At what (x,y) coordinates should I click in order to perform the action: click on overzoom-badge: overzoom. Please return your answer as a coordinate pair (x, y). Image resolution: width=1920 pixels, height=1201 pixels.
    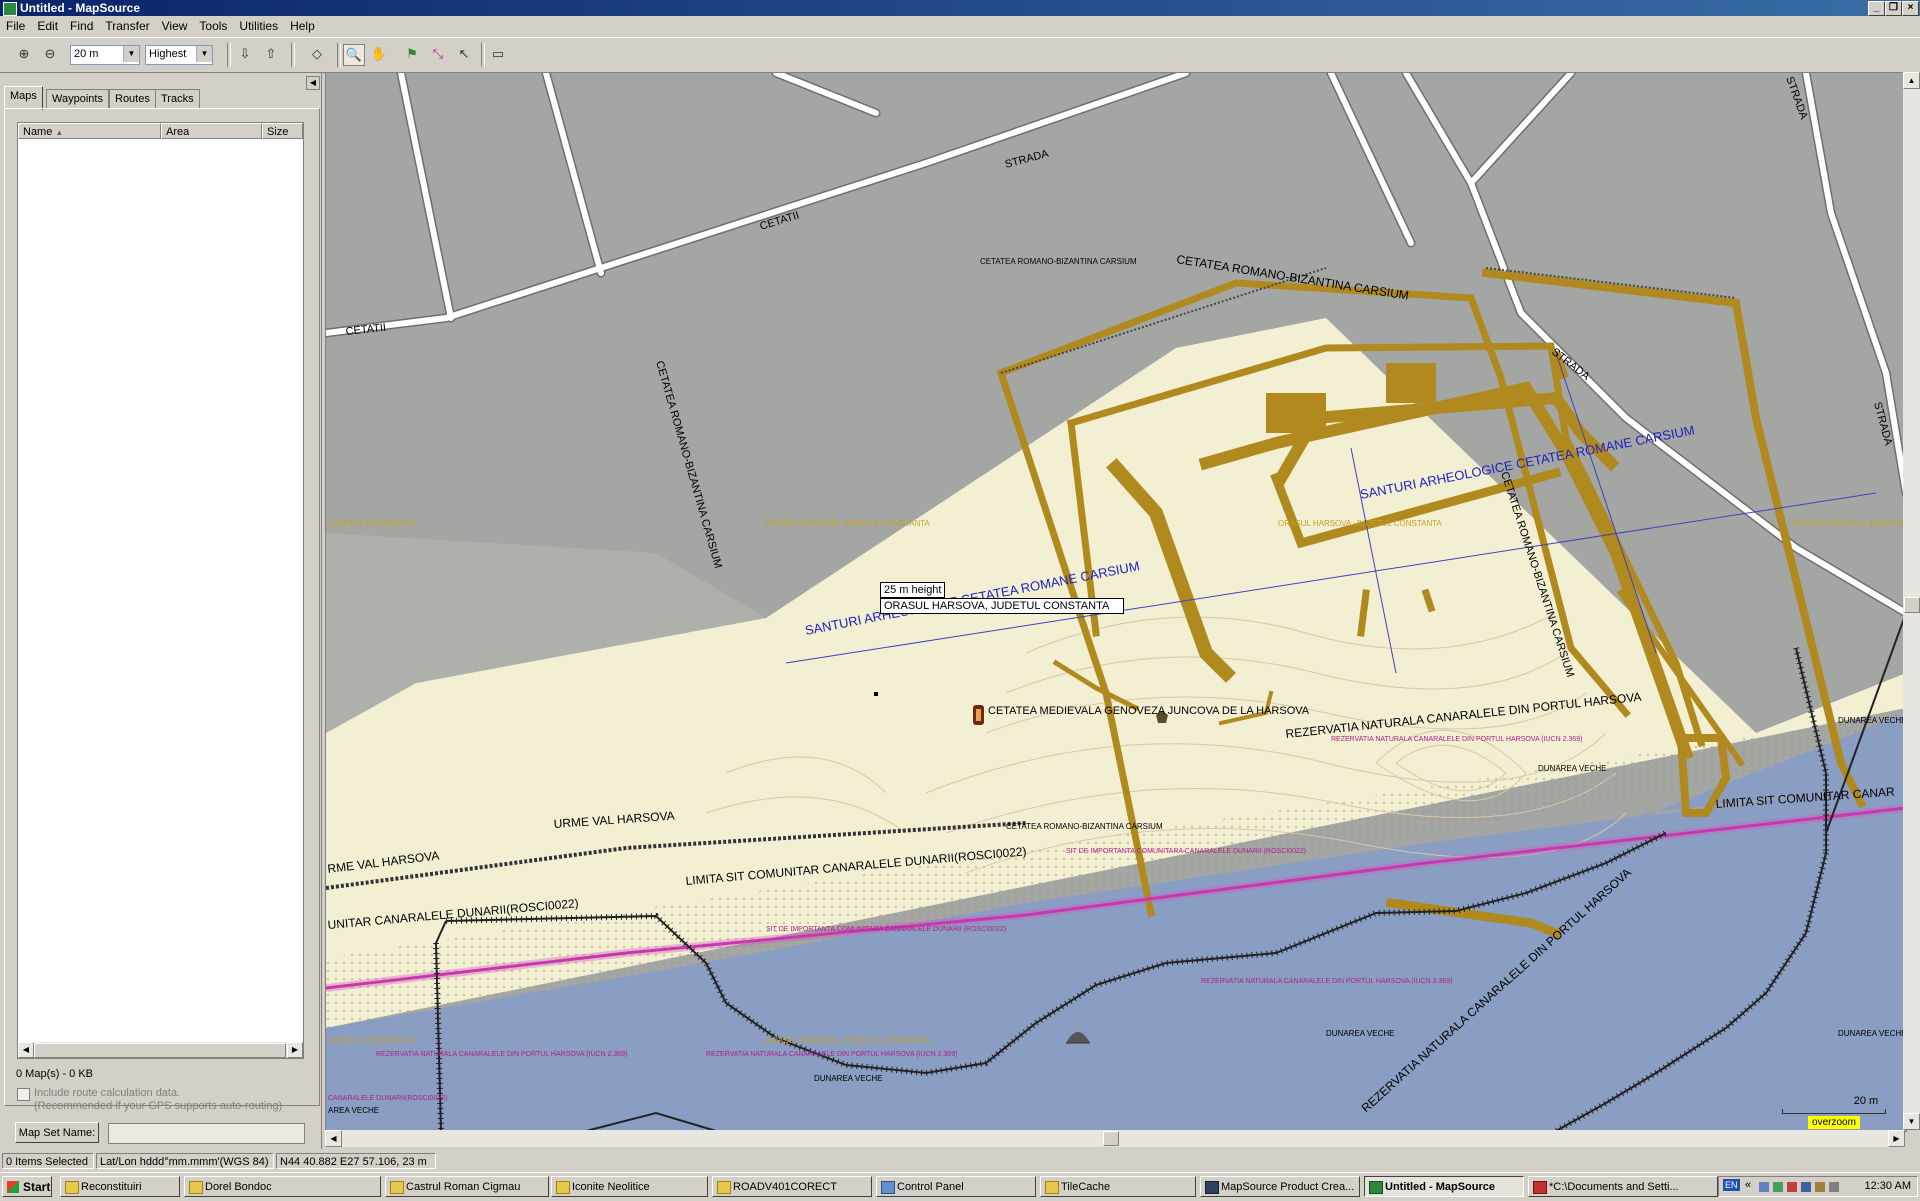
    Looking at the image, I should click on (1834, 1122).